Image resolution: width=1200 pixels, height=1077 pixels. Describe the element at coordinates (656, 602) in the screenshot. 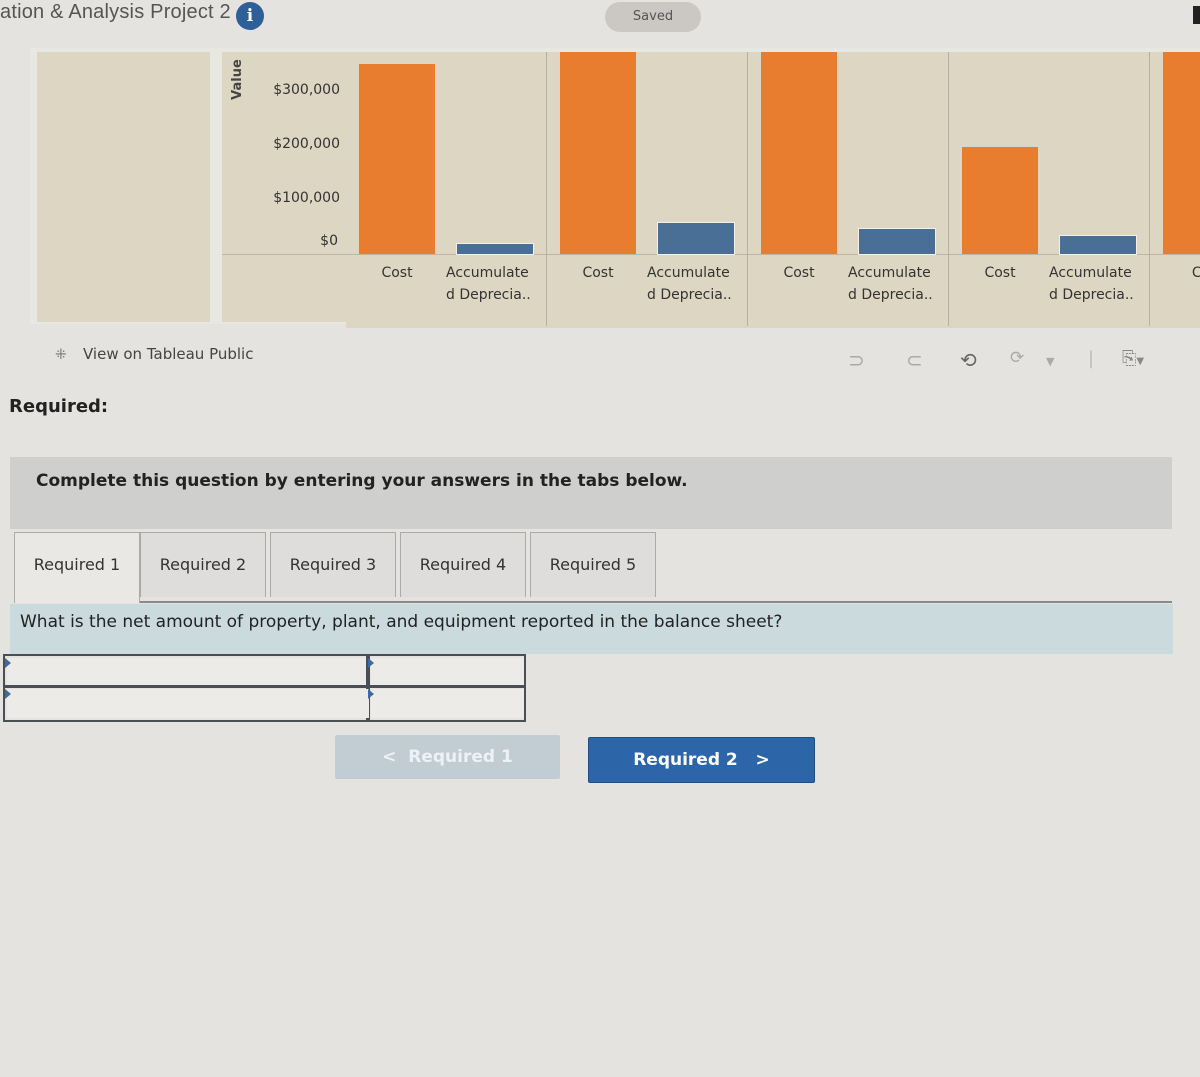

I see `tab-underline` at that location.